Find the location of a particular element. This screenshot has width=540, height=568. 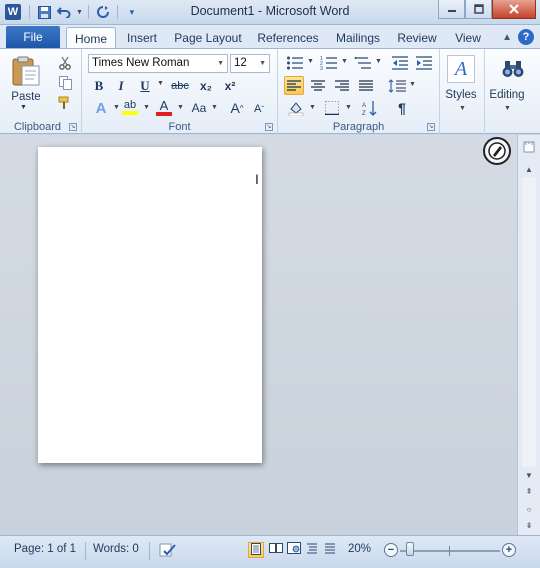

shading-dropdown-icon: ▼ is located at coordinates (312, 107).